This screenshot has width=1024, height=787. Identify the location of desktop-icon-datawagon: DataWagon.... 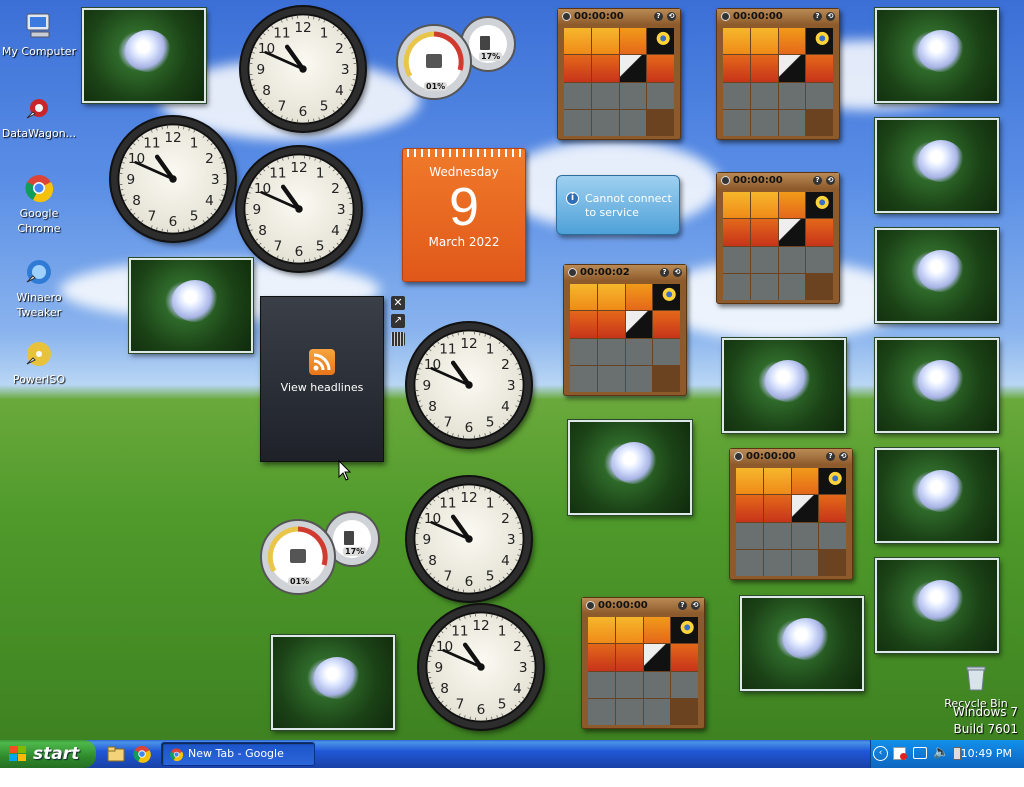
(39, 116).